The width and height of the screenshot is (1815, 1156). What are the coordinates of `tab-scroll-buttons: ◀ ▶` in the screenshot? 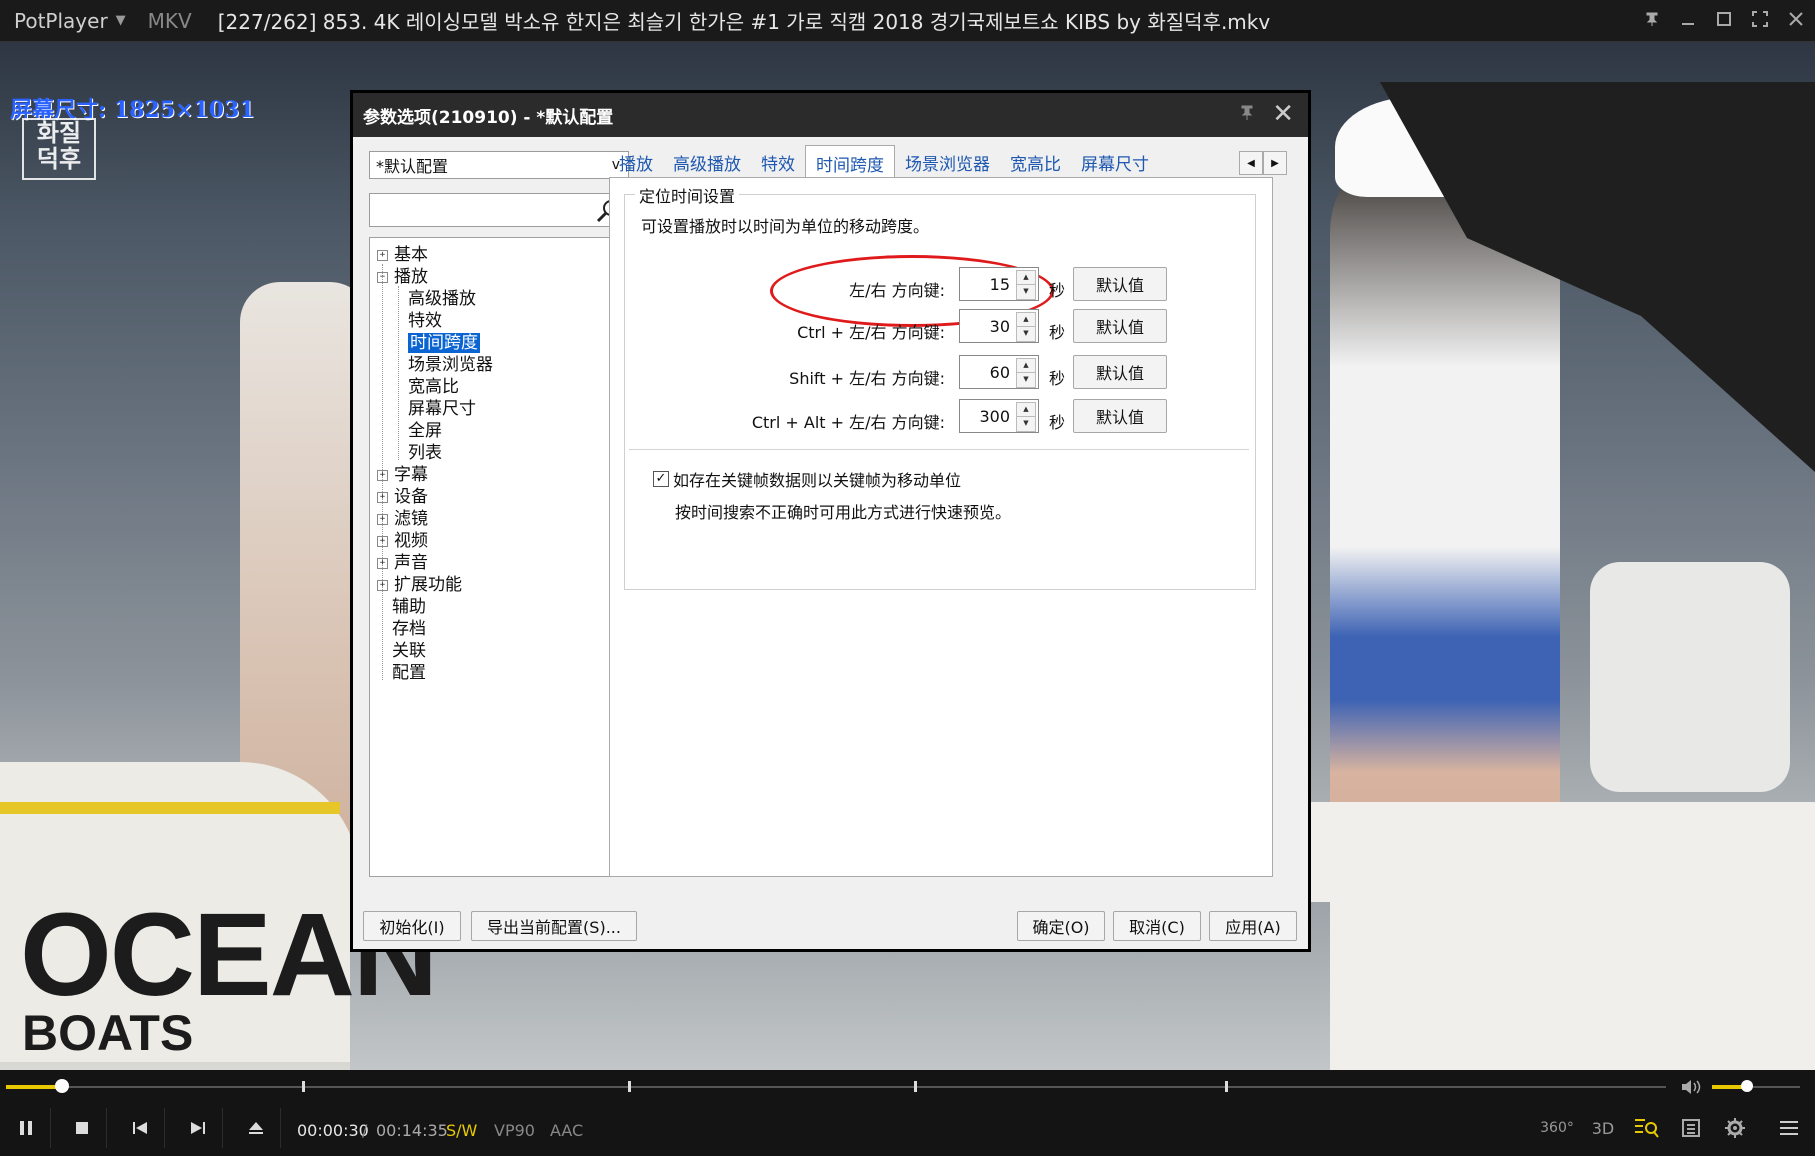 It's located at (1263, 163).